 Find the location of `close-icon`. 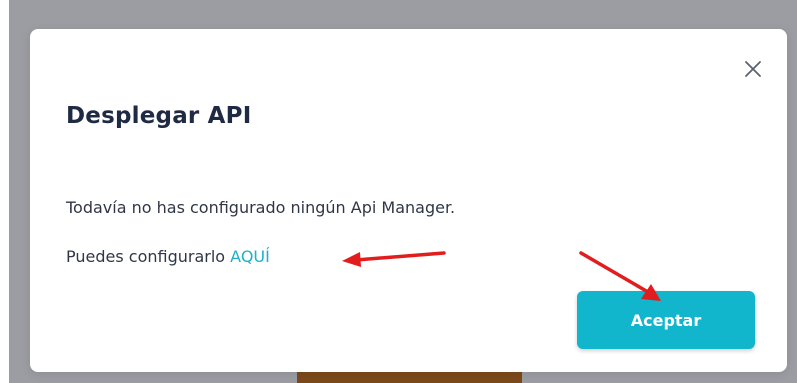

close-icon is located at coordinates (753, 69).